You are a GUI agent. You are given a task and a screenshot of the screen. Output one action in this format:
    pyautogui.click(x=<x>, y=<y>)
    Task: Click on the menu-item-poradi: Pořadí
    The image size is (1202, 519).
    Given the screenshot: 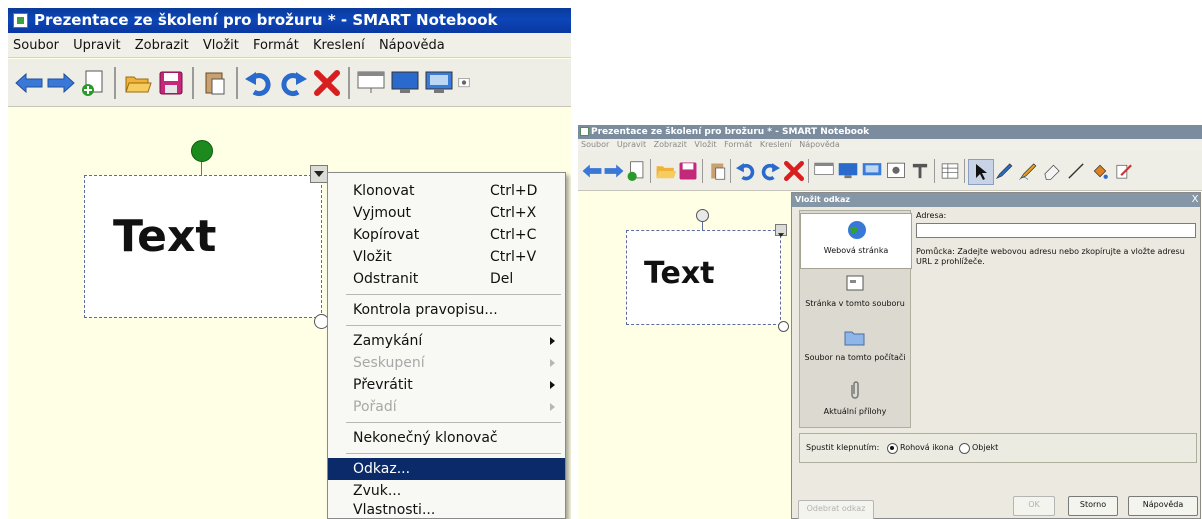 What is the action you would take?
    pyautogui.click(x=446, y=407)
    